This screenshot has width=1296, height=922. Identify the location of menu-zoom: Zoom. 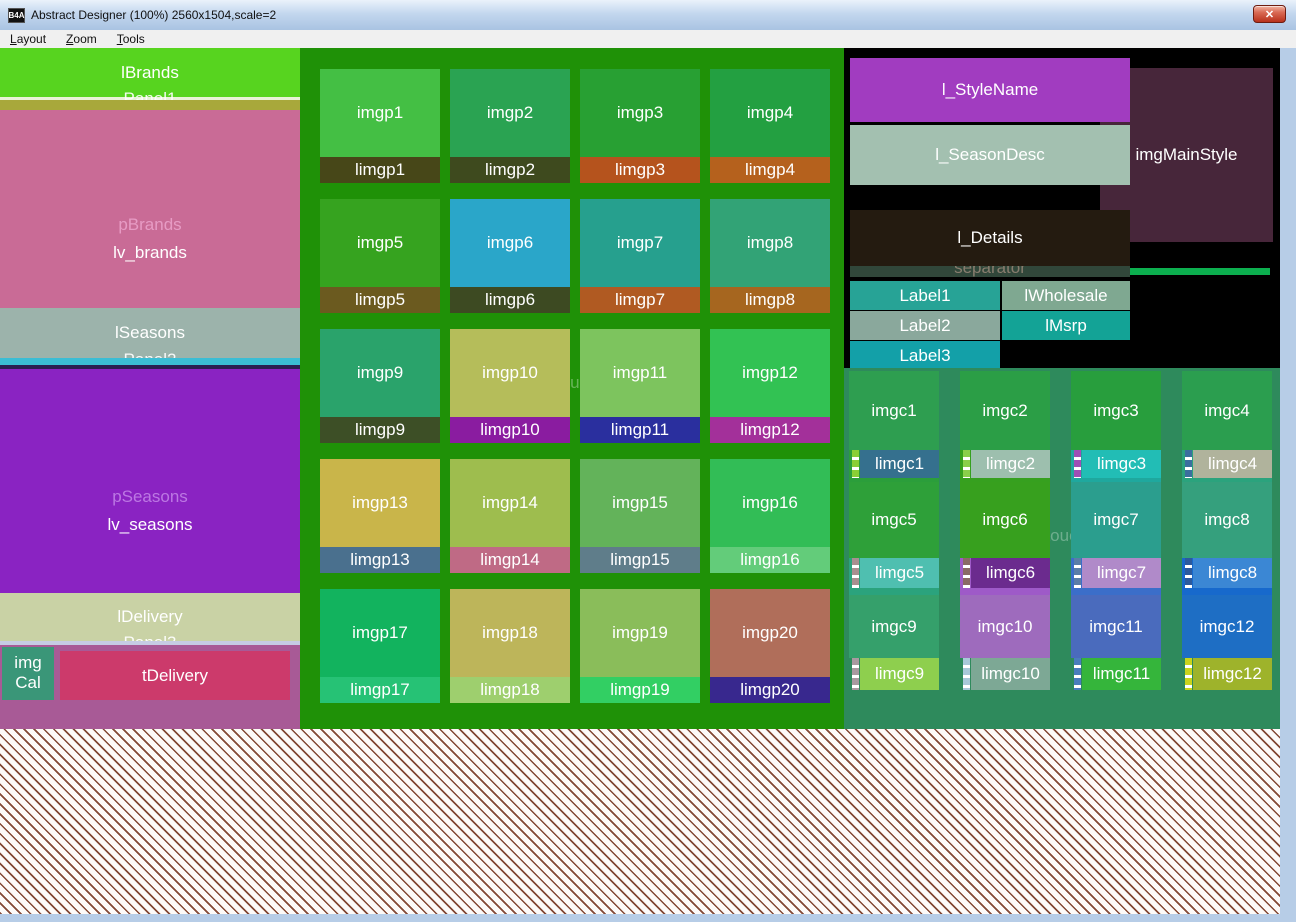
(81, 39).